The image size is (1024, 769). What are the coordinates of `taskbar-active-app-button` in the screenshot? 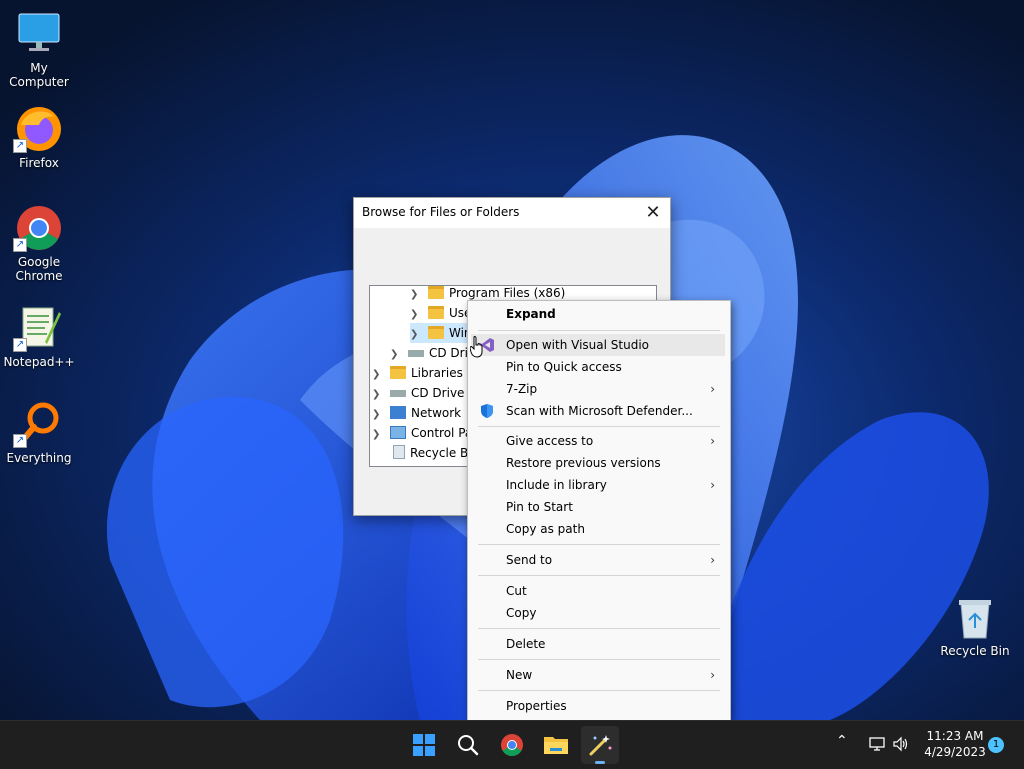 It's located at (600, 745).